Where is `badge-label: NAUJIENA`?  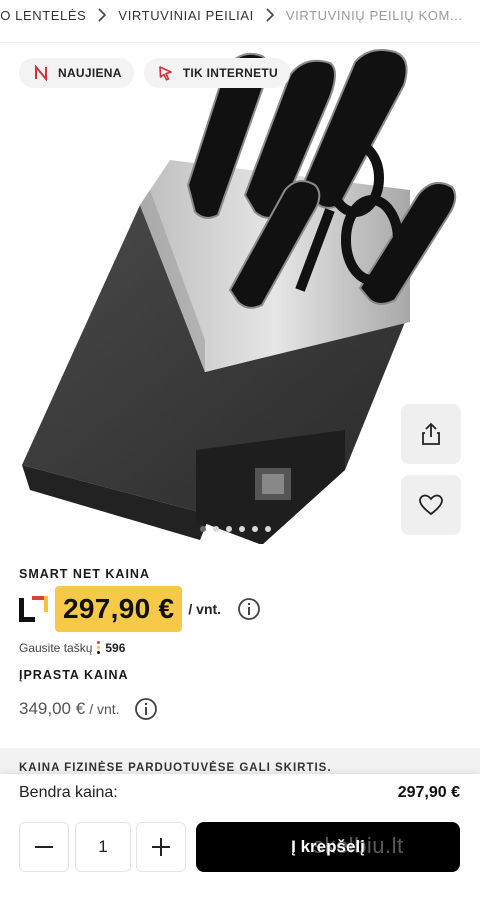
badge-label: NAUJIENA is located at coordinates (90, 73).